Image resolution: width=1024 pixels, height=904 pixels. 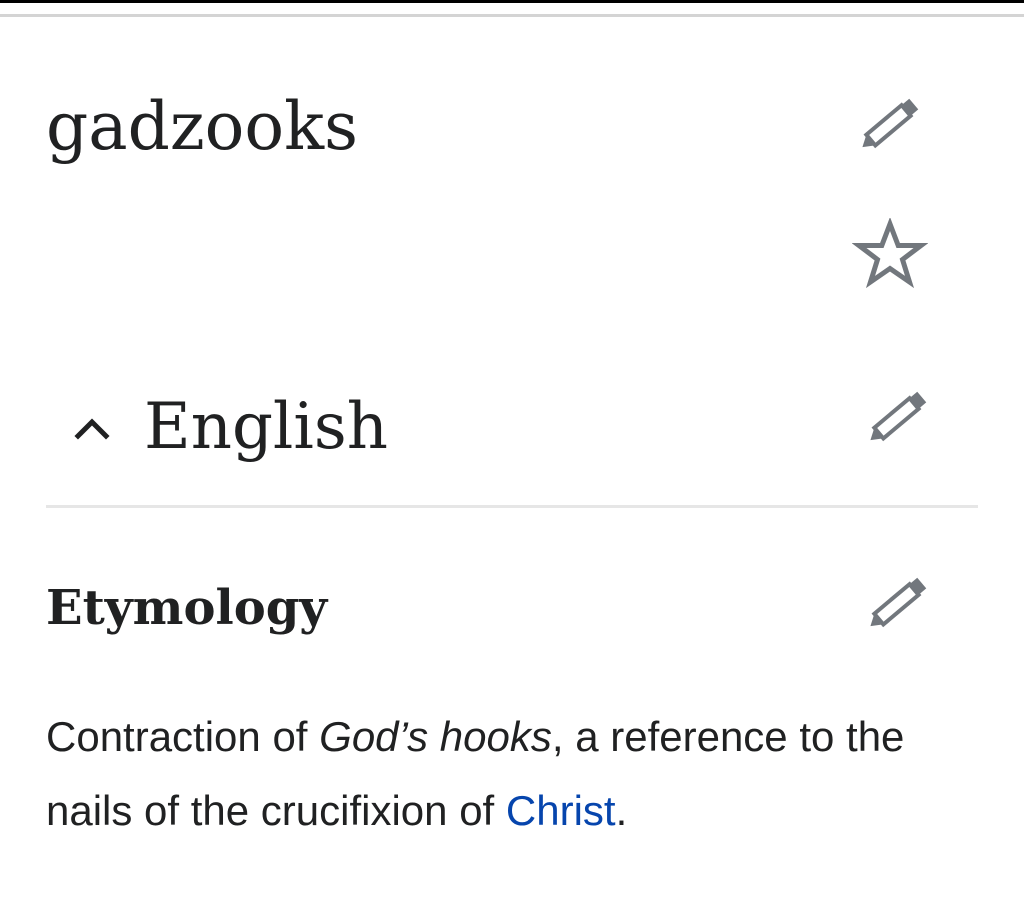 I want to click on link-christ: Christ, so click(x=561, y=810).